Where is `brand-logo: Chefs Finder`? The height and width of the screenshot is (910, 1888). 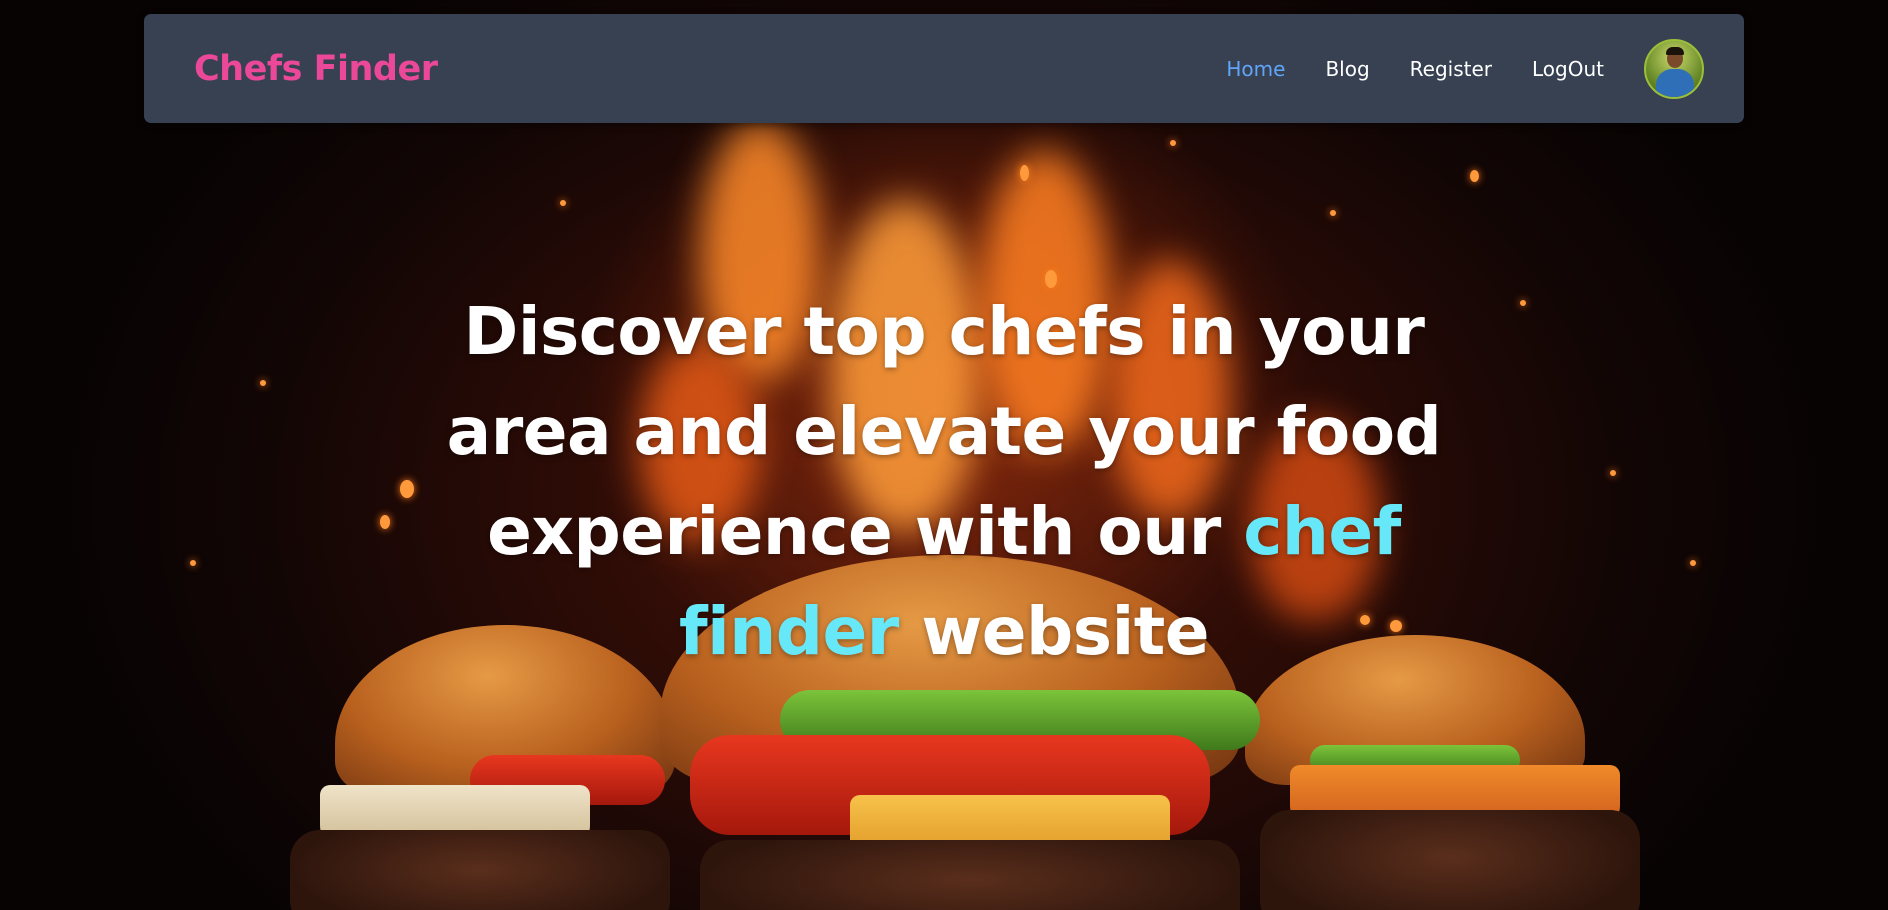
brand-logo: Chefs Finder is located at coordinates (316, 69).